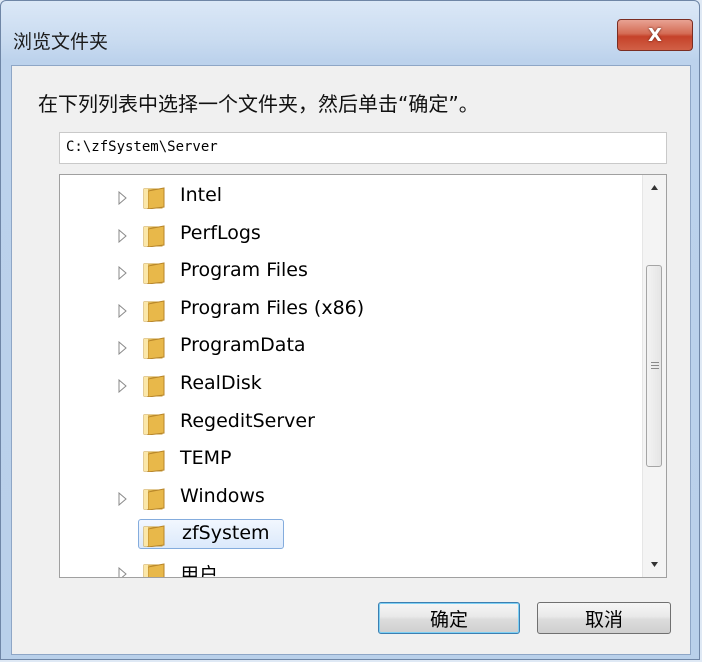 This screenshot has width=702, height=662. I want to click on tree-item: TEMP, so click(350, 460).